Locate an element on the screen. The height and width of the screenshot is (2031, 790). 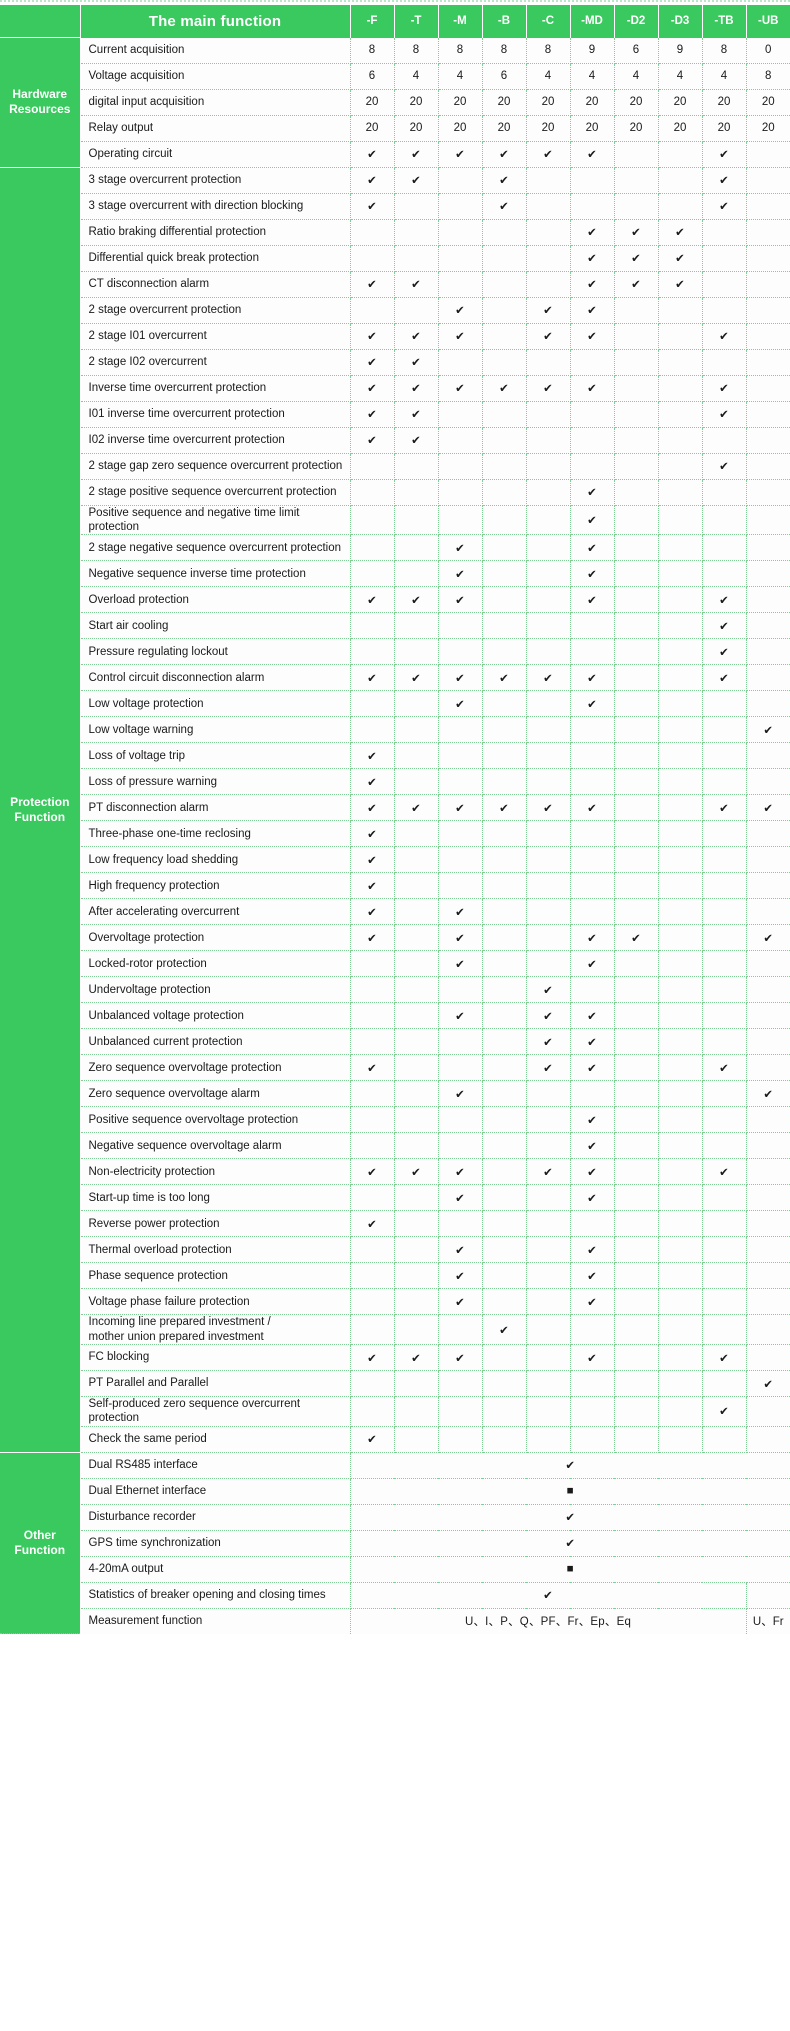
header-model-b: -B is located at coordinates (504, 21).